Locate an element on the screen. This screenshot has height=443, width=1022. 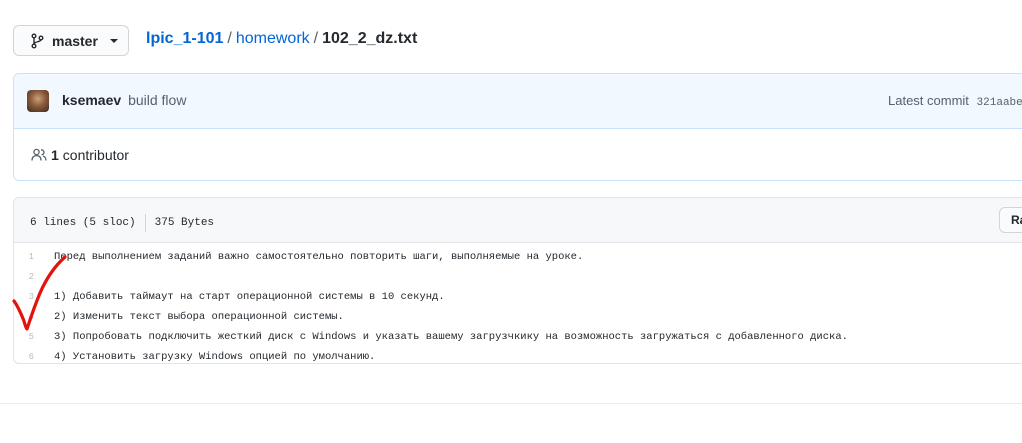
branch-select-button: master is located at coordinates (71, 40).